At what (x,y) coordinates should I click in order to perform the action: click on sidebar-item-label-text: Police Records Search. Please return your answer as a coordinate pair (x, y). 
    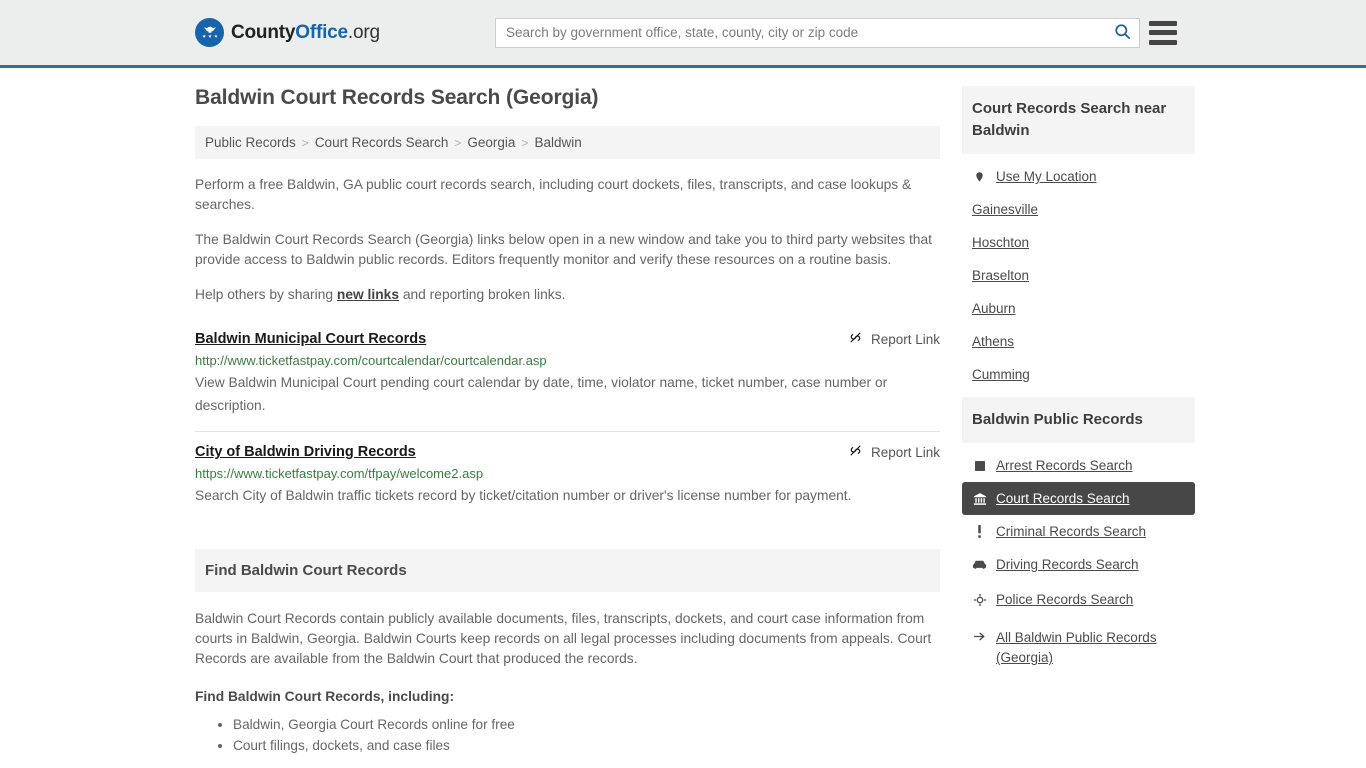
    Looking at the image, I should click on (1065, 599).